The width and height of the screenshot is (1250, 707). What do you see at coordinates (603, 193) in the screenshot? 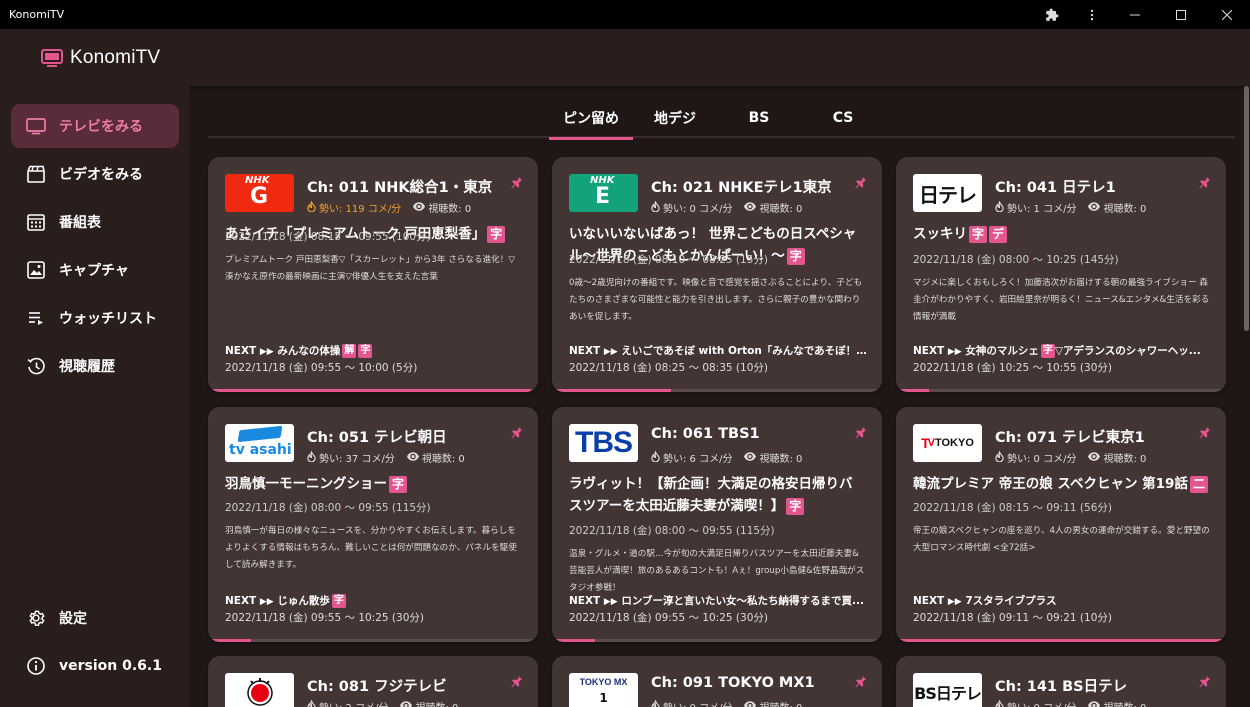
I see `nhk-e-logo: NHK E` at bounding box center [603, 193].